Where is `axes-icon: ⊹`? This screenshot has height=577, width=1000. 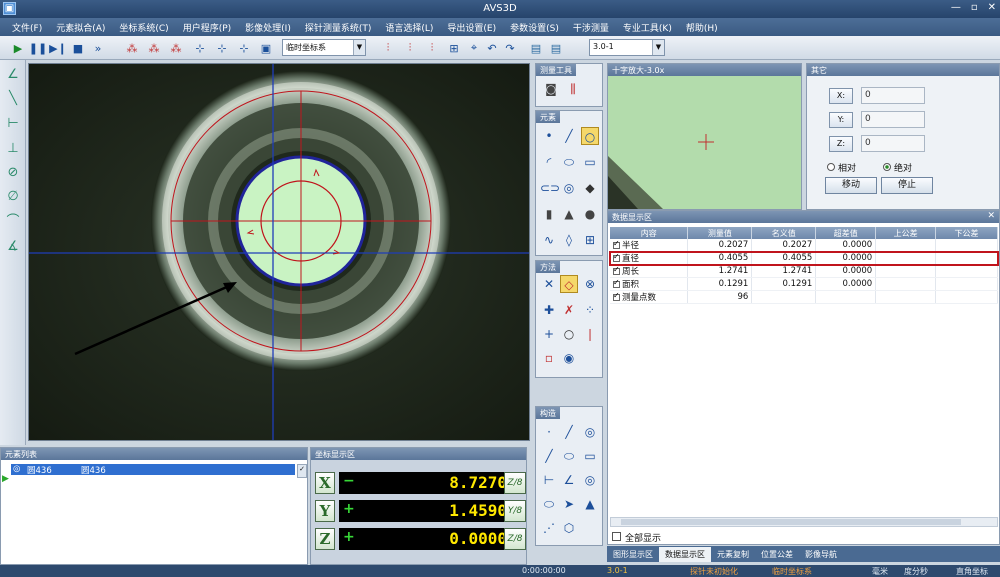 axes-icon: ⊹ is located at coordinates (200, 48).